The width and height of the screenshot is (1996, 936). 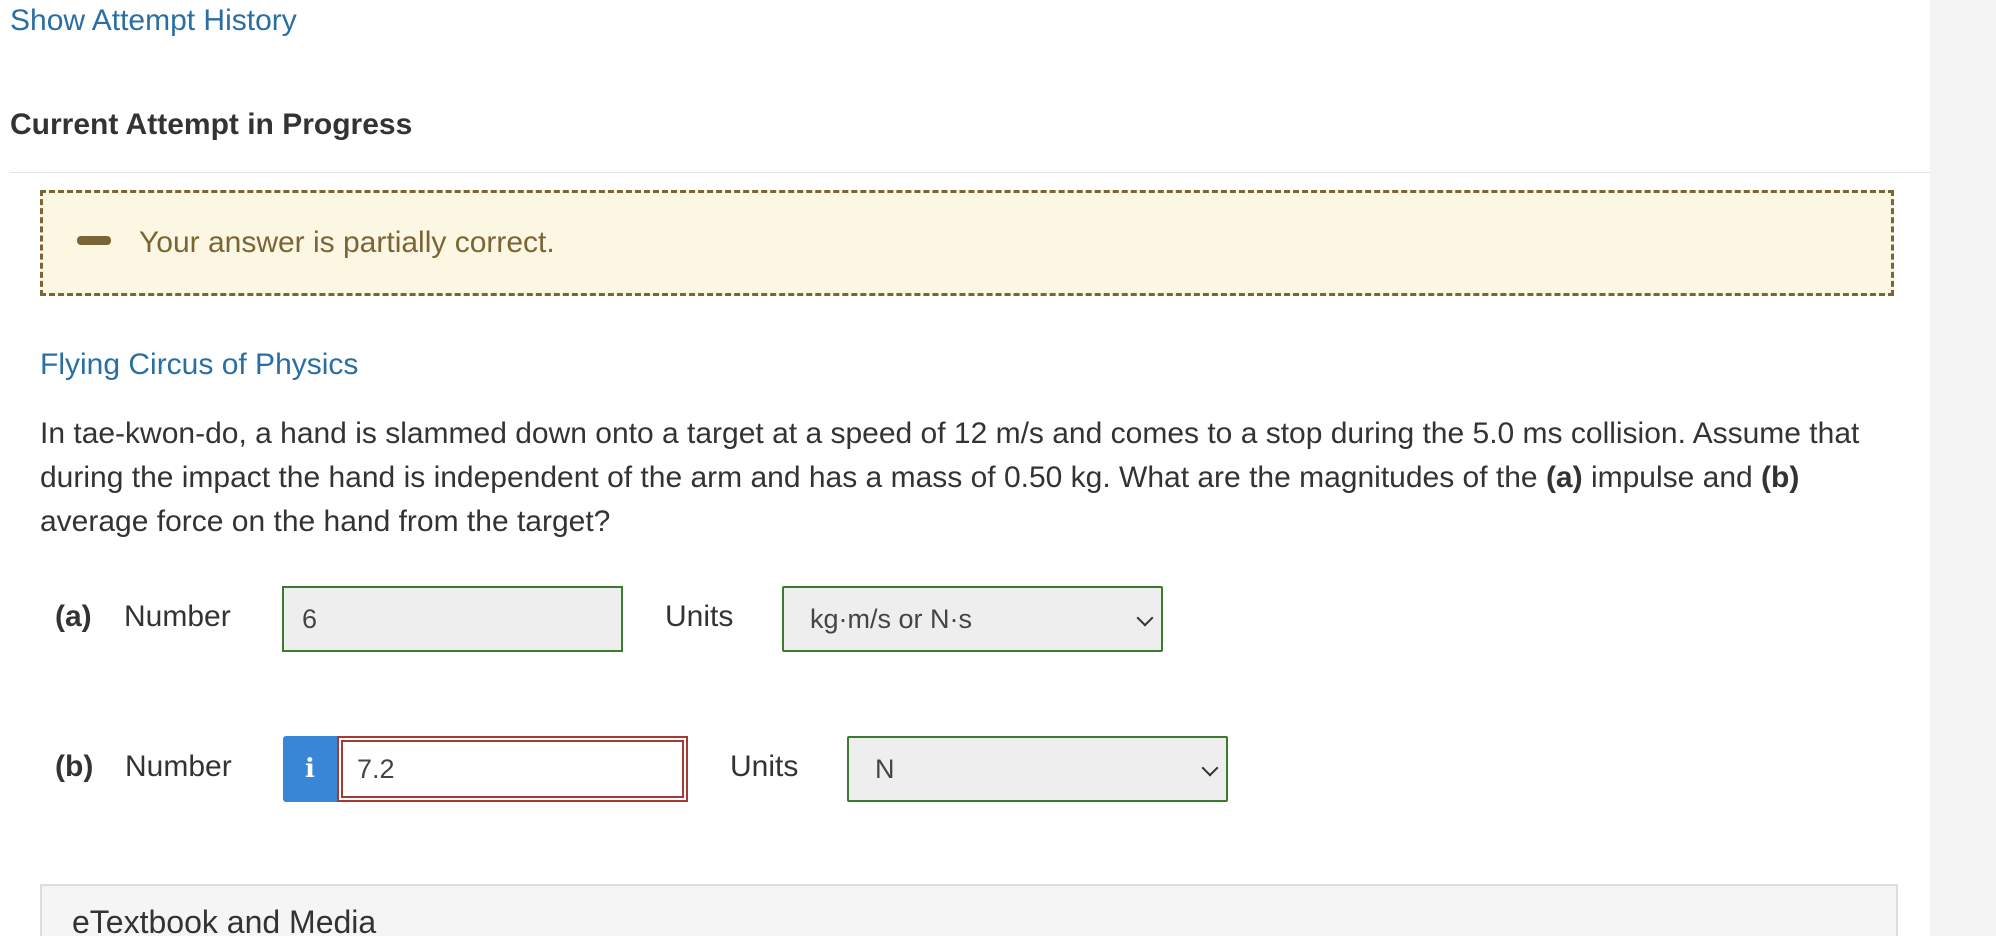 What do you see at coordinates (1963, 468) in the screenshot?
I see `right-gutter` at bounding box center [1963, 468].